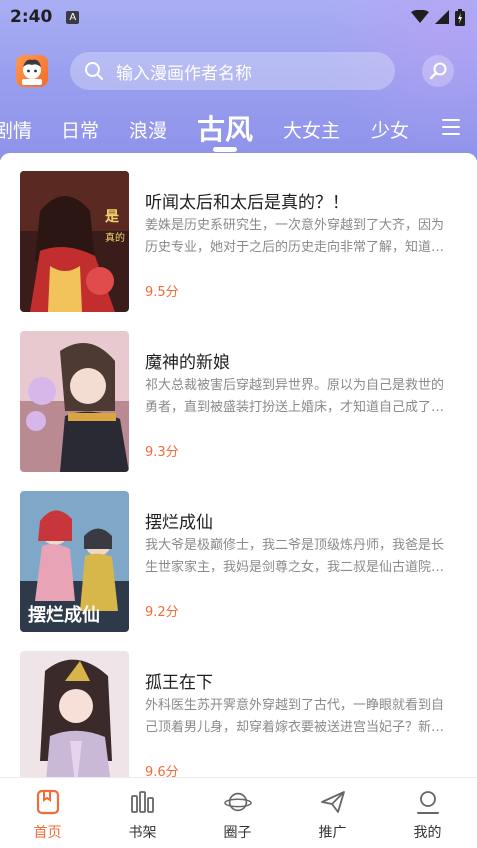 Image resolution: width=477 pixels, height=848 pixels. What do you see at coordinates (94, 71) in the screenshot?
I see `search-icon` at bounding box center [94, 71].